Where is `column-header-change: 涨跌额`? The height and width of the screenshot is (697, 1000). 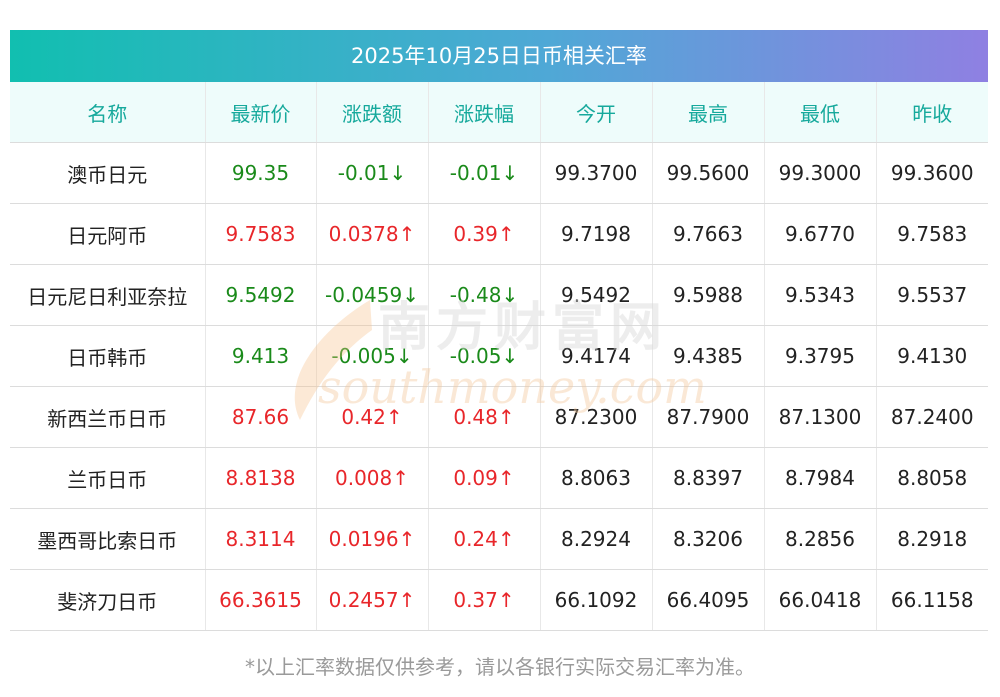
column-header-change: 涨跌额 is located at coordinates (371, 112).